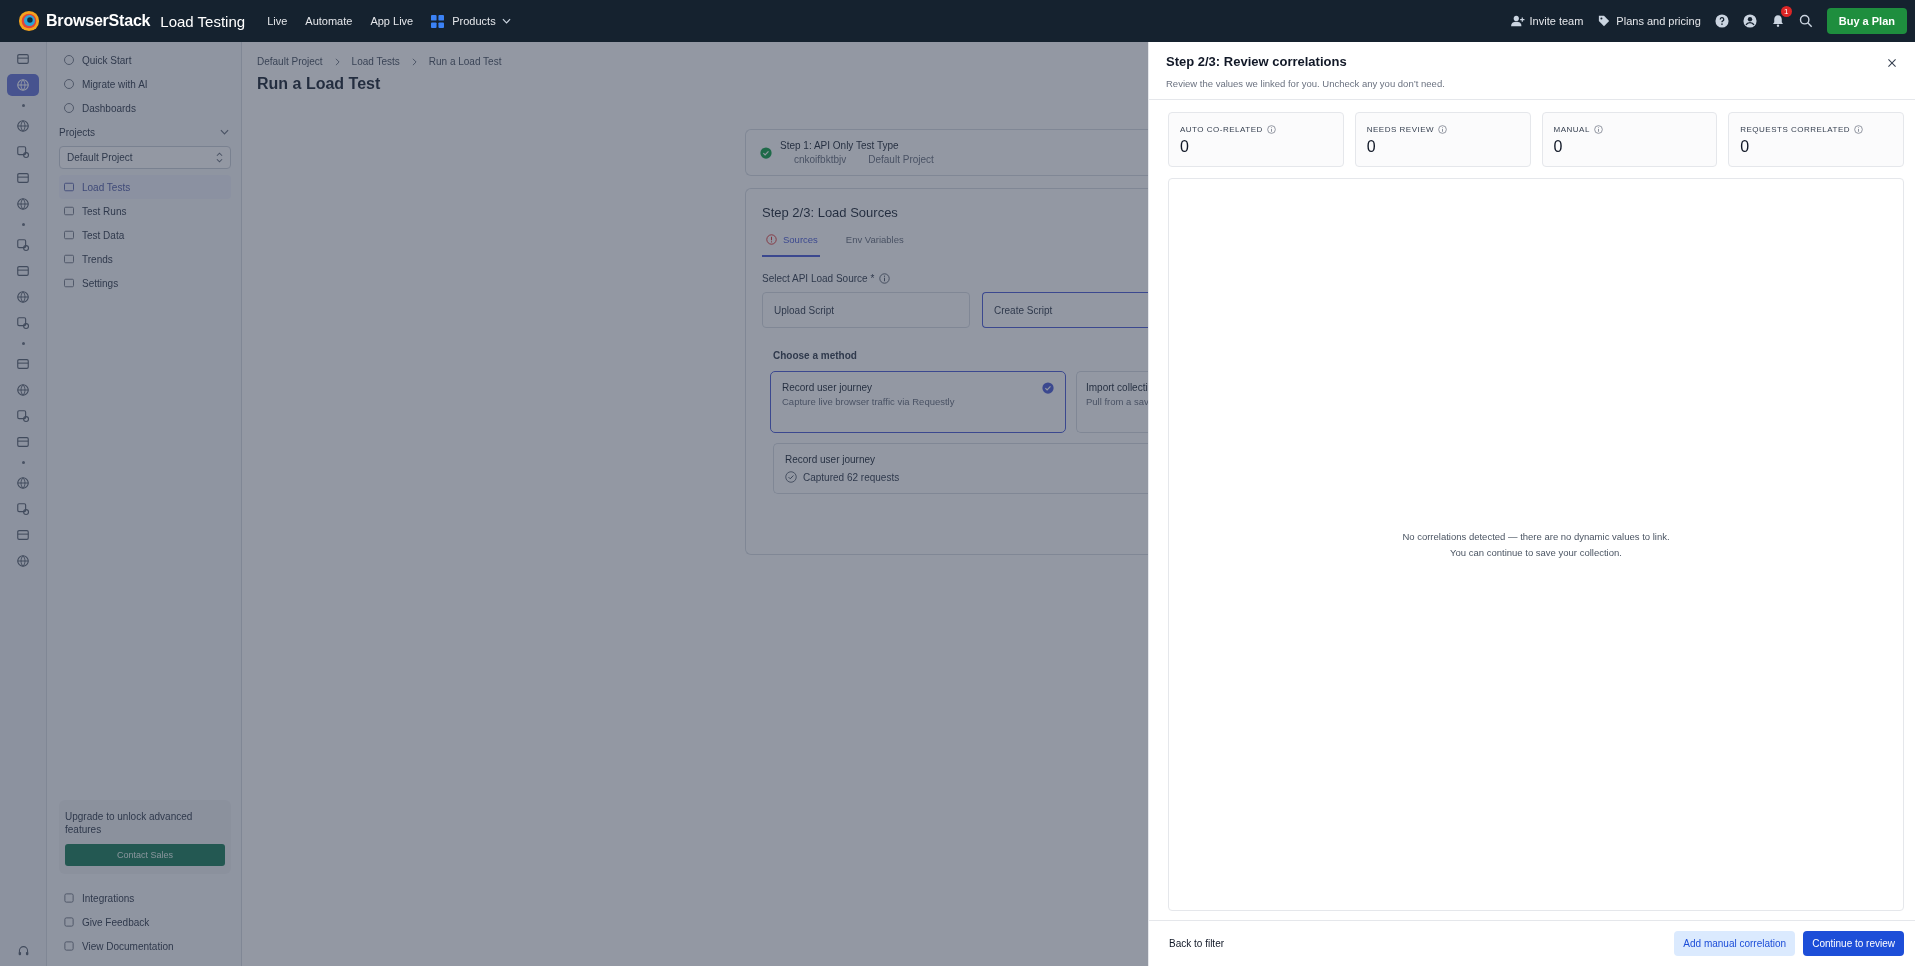 The image size is (1915, 966). Describe the element at coordinates (145, 84) in the screenshot. I see `sidebar-item: Migrate with AI` at that location.